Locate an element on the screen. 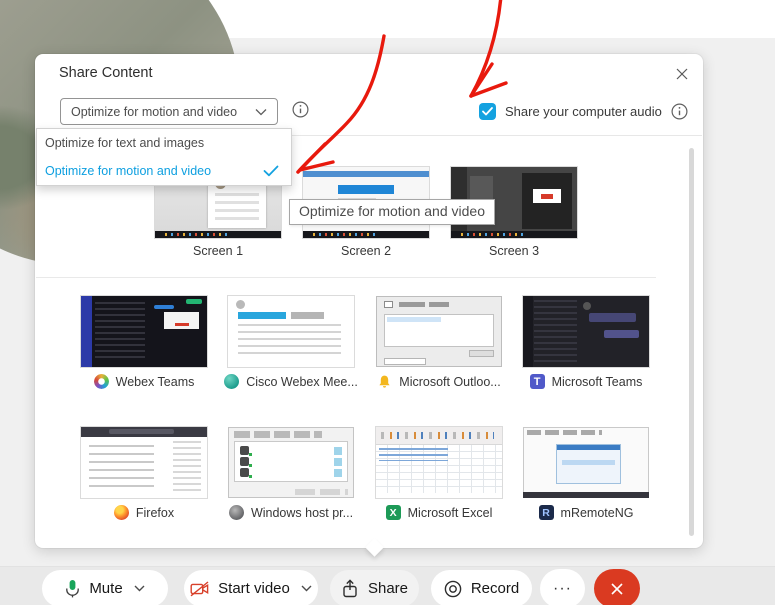 The image size is (775, 605). webex-teams-preview is located at coordinates (144, 331).